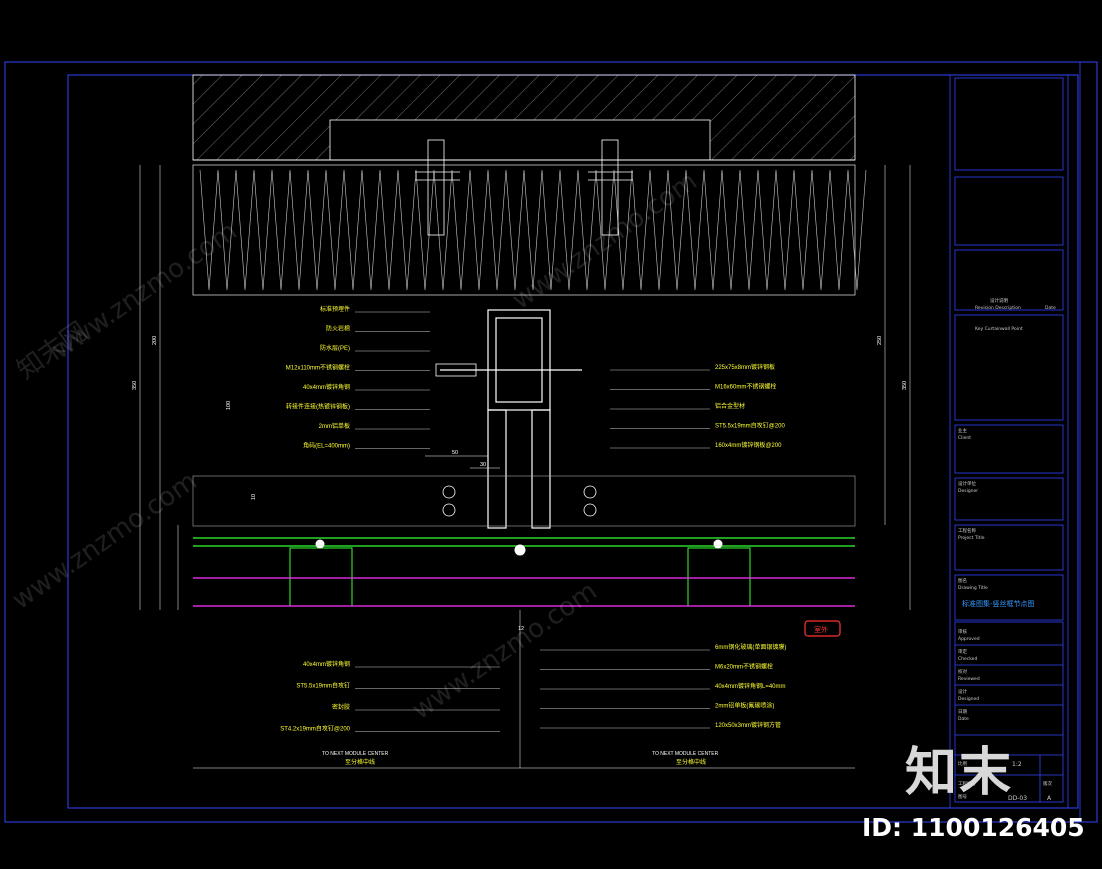 This screenshot has height=869, width=1102. Describe the element at coordinates (519, 501) in the screenshot. I see `fixing-bolts` at that location.